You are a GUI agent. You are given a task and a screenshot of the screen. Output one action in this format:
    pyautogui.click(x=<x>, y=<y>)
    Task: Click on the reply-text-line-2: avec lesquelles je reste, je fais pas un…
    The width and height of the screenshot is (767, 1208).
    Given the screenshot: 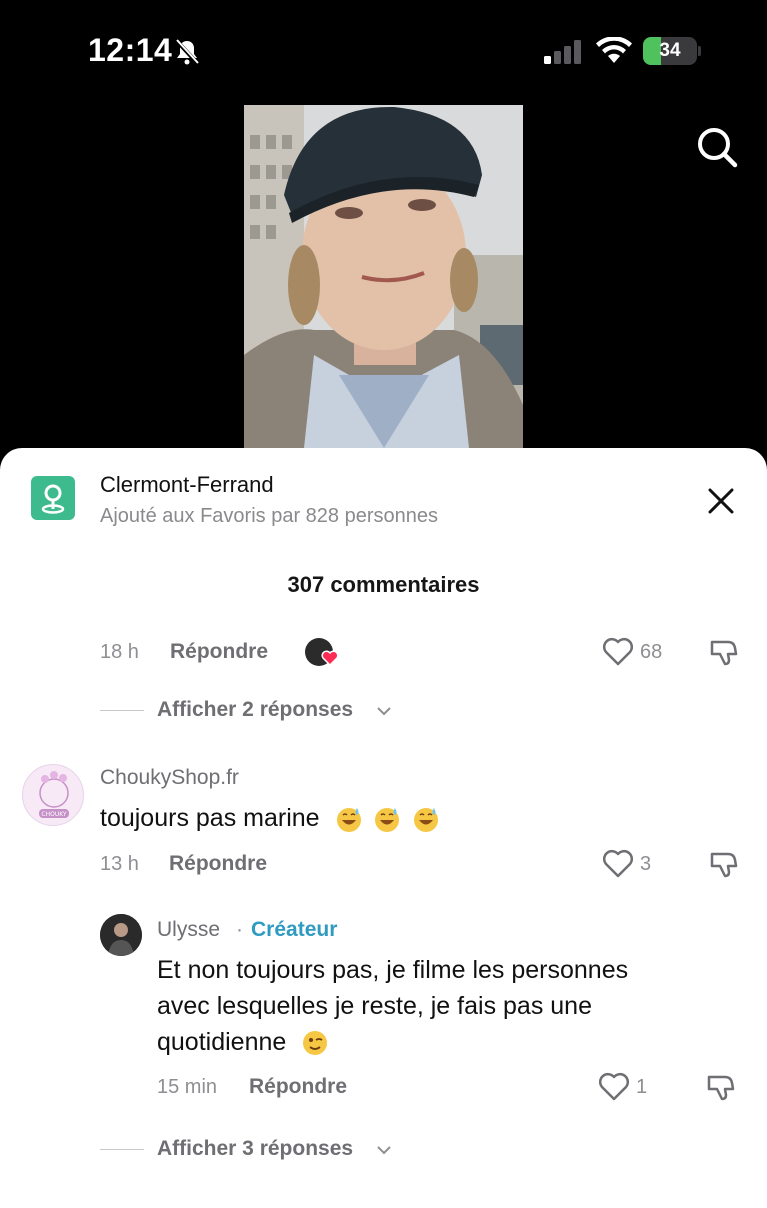 What is the action you would take?
    pyautogui.click(x=374, y=1006)
    